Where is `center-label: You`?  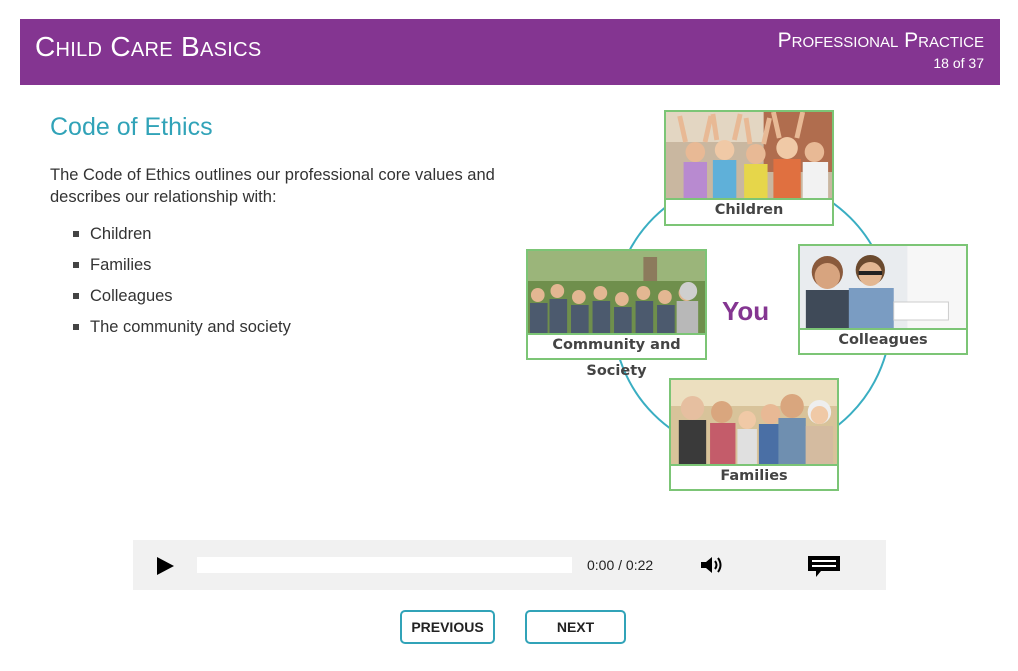
center-label: You is located at coordinates (746, 311).